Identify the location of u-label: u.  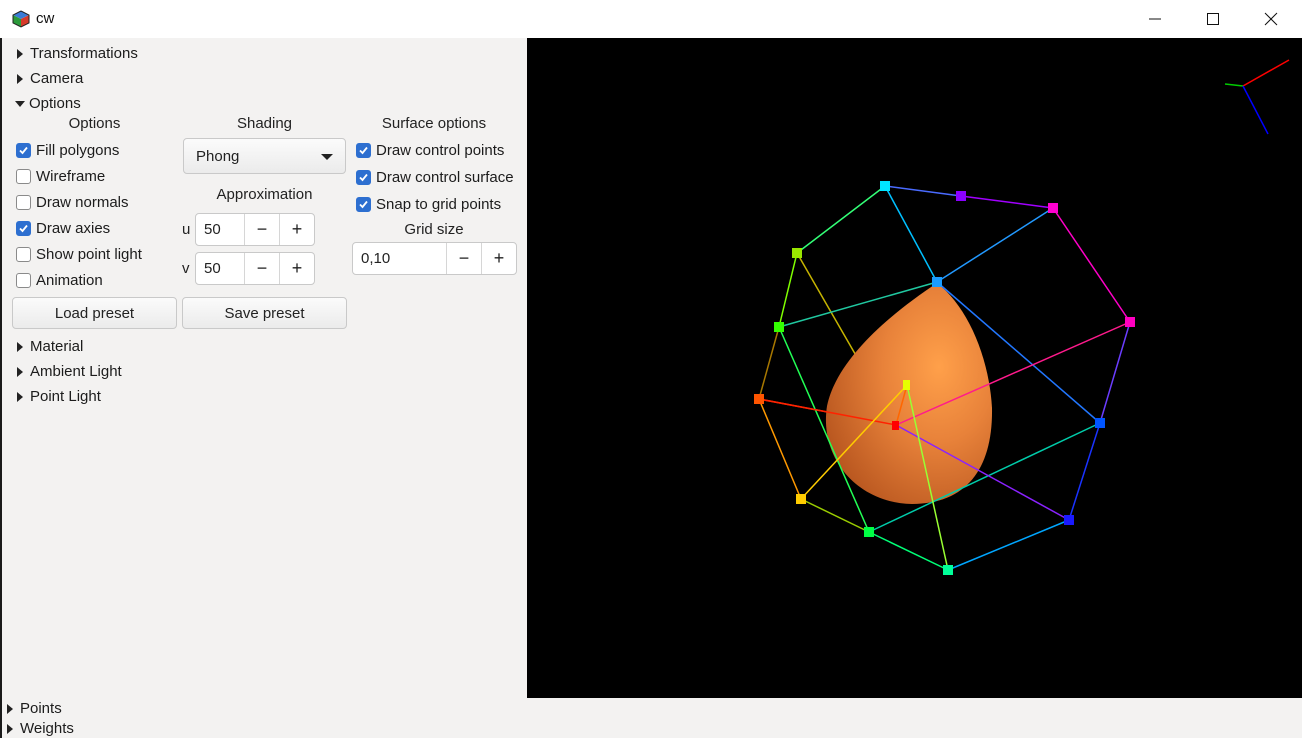
(186, 229).